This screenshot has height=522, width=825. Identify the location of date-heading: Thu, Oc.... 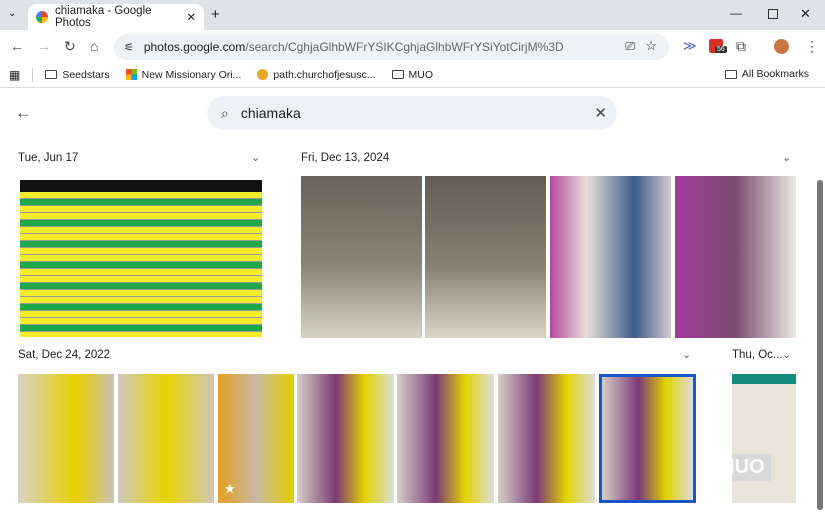
(757, 355).